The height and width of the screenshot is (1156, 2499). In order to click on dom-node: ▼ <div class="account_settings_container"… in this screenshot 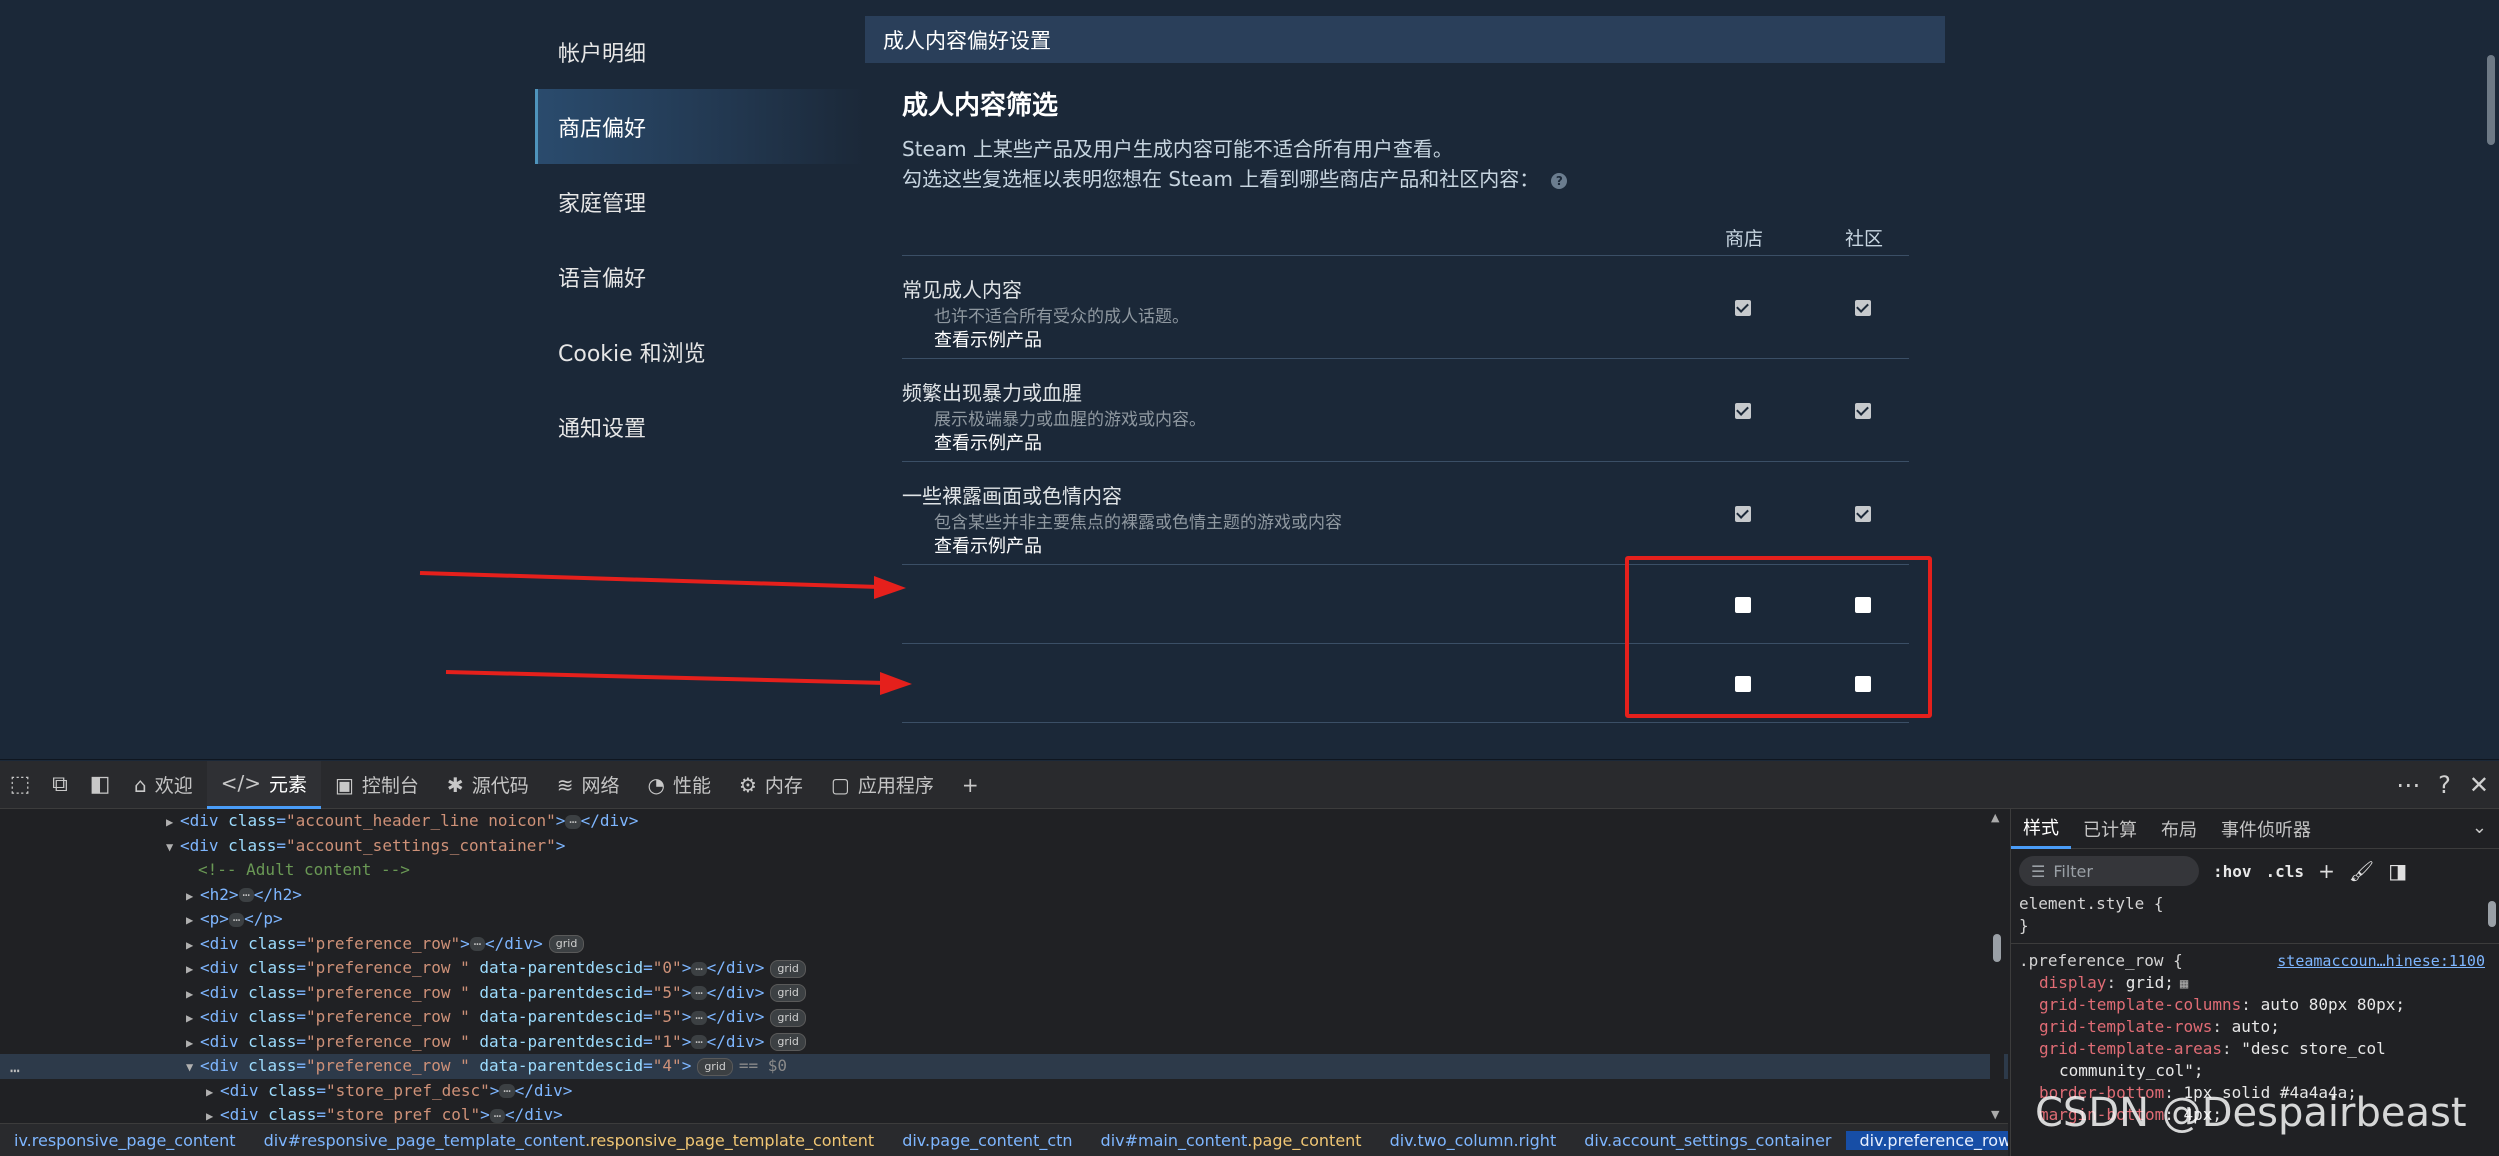, I will do `click(1004, 846)`.